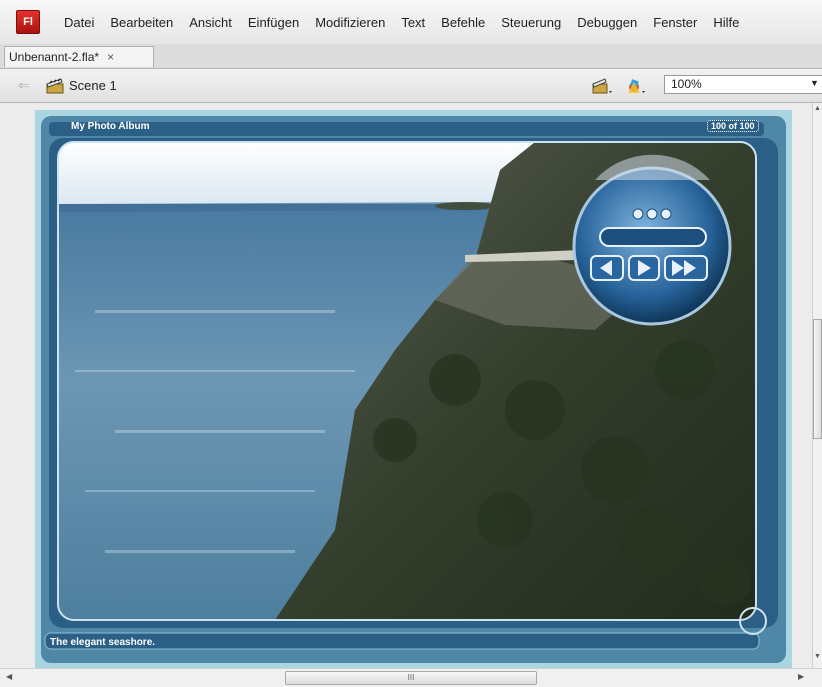 This screenshot has width=822, height=687. I want to click on edit-scene-icon, so click(603, 86).